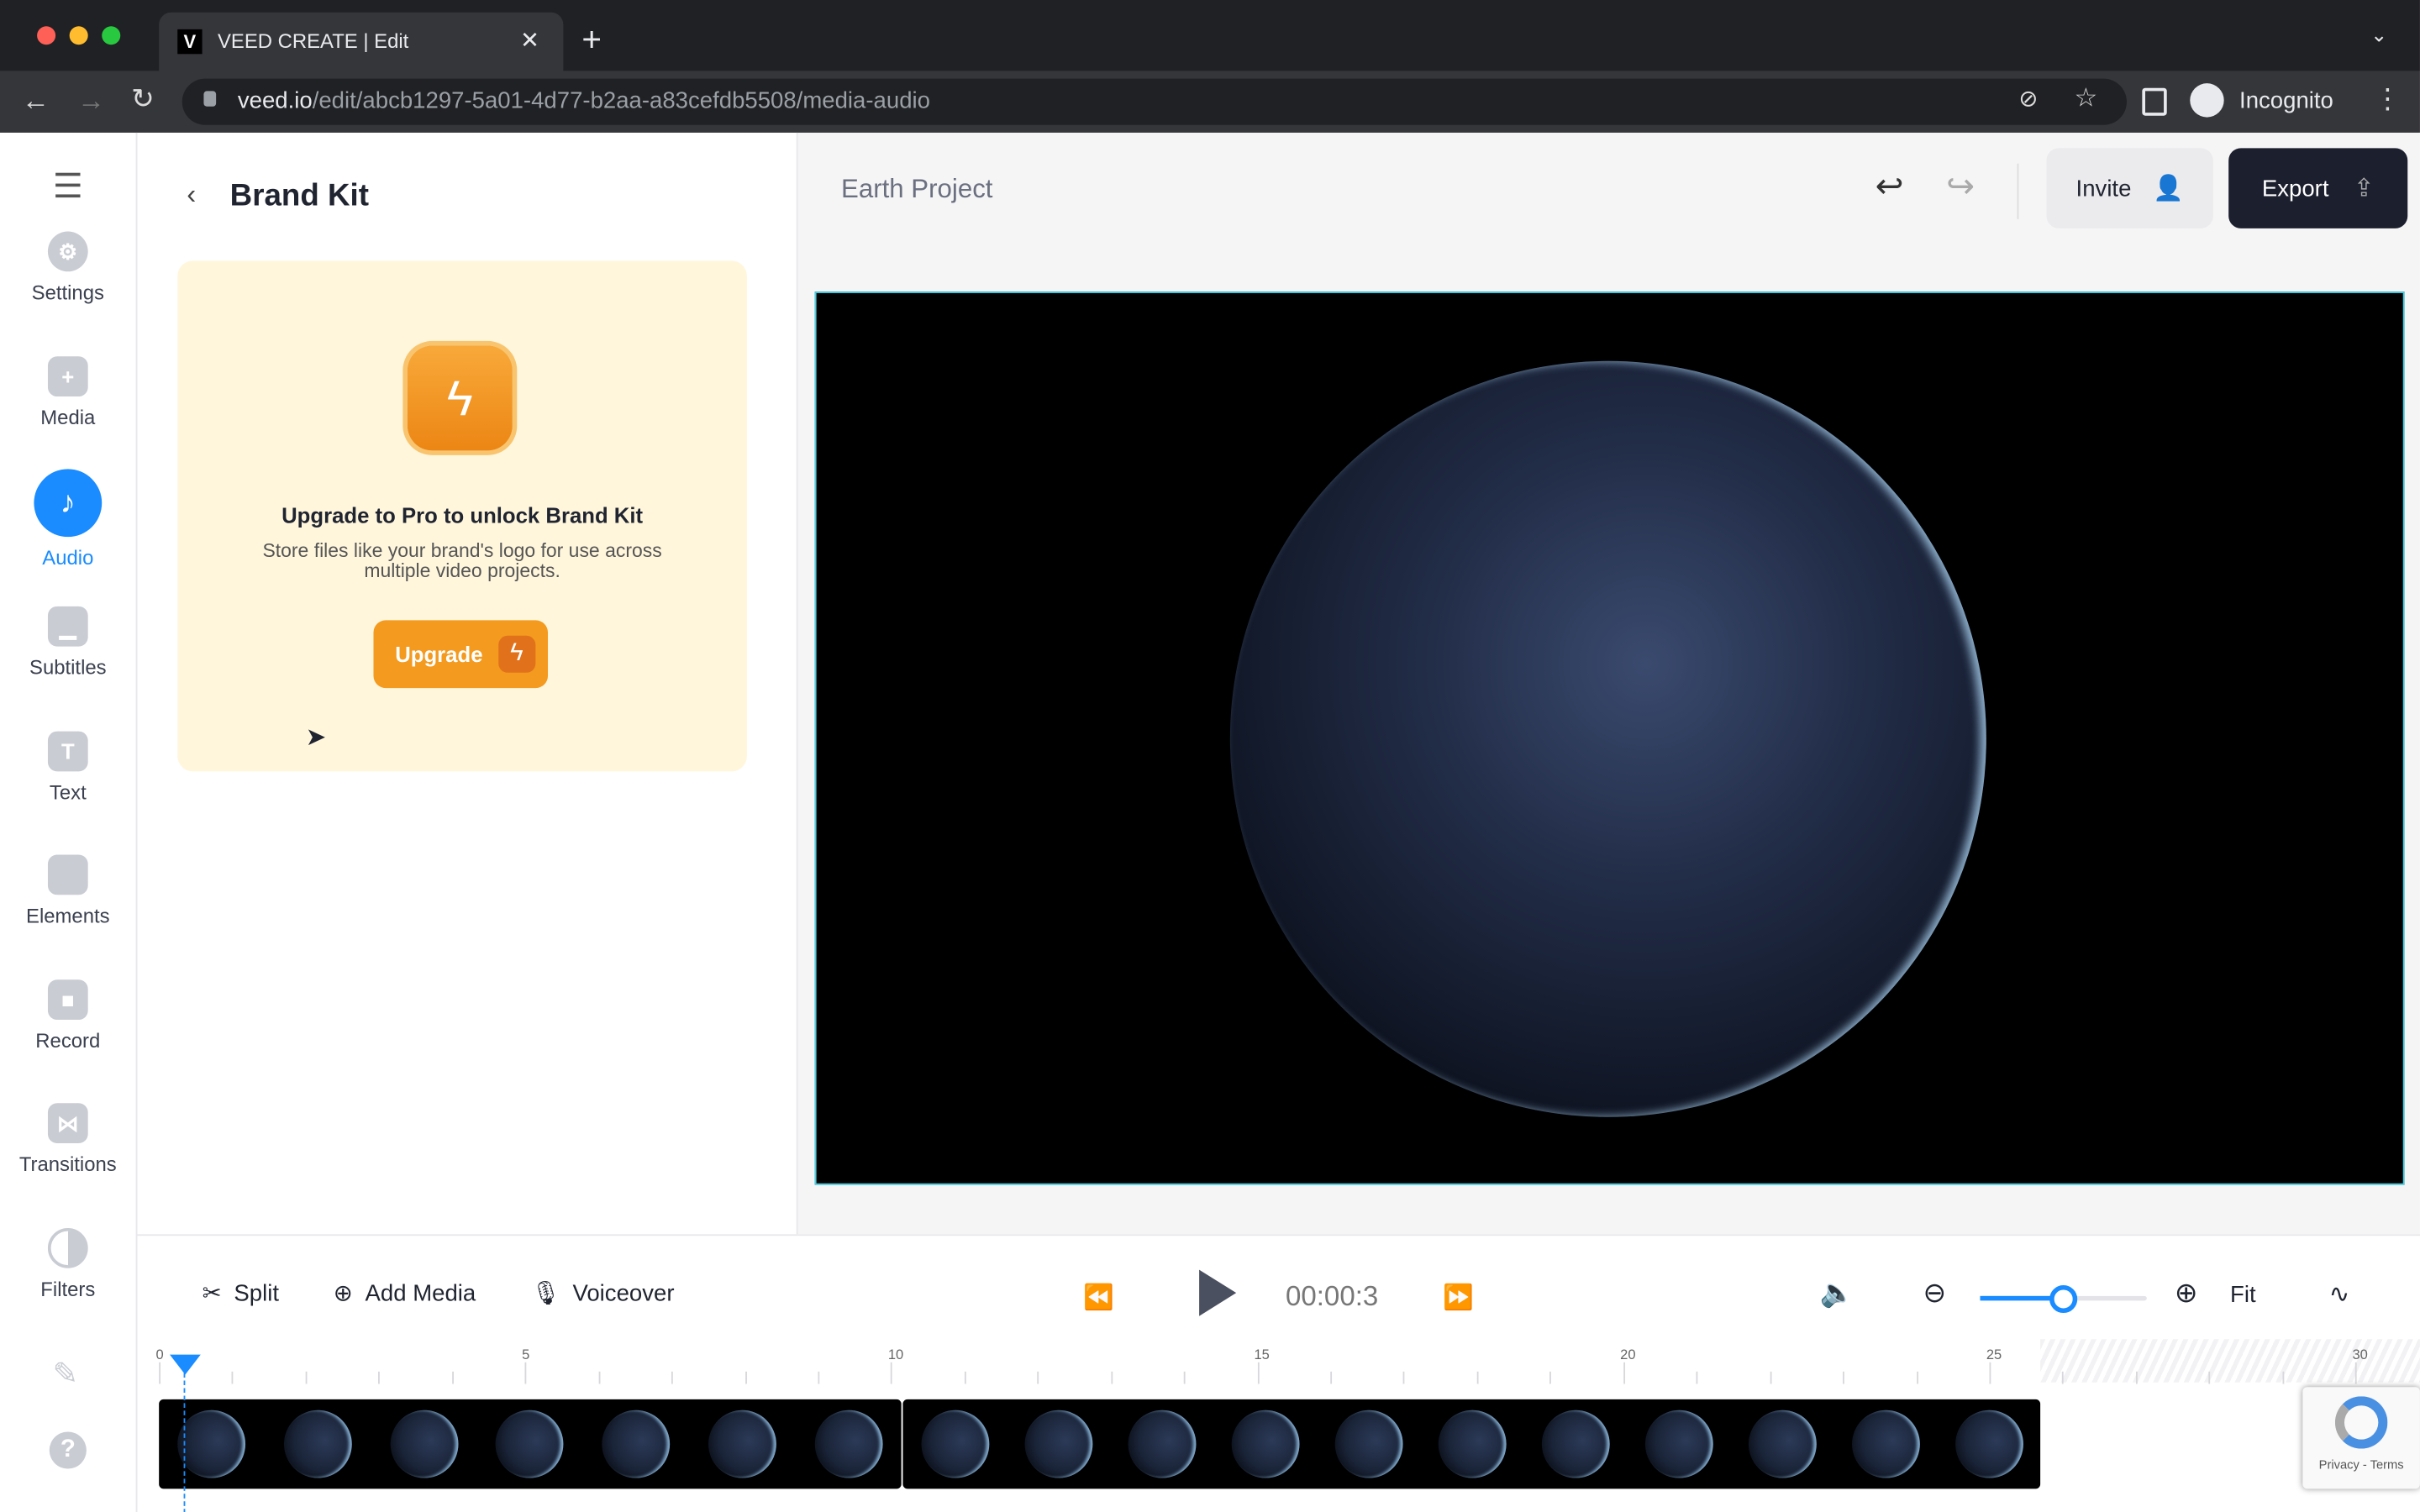 The image size is (2420, 1512). What do you see at coordinates (68, 890) in the screenshot?
I see `sidebar-item-elements: Elements` at bounding box center [68, 890].